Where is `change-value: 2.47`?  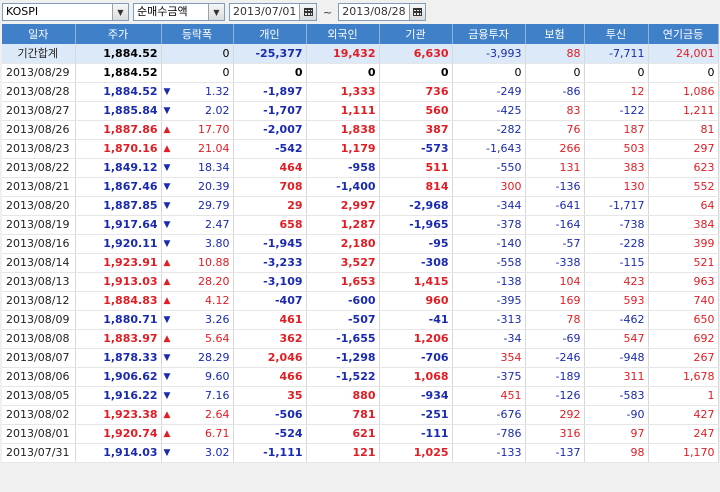
change-value: 2.47 is located at coordinates (217, 224).